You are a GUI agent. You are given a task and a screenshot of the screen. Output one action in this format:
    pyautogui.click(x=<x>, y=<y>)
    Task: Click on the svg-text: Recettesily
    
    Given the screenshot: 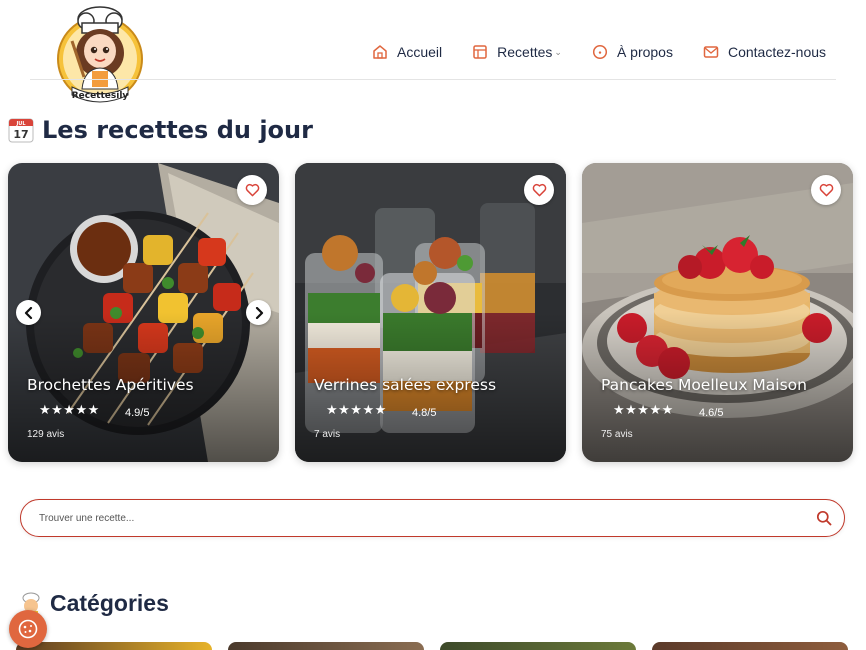 What is the action you would take?
    pyautogui.click(x=100, y=96)
    